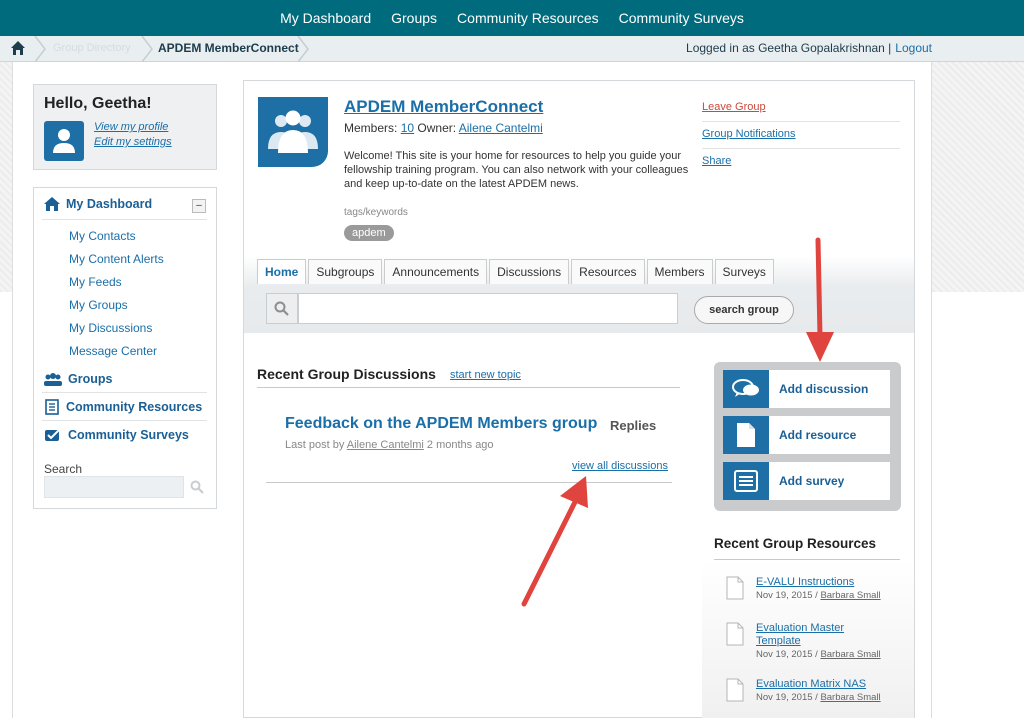  Describe the element at coordinates (744, 271) in the screenshot. I see `tab-surveys: Surveys` at that location.